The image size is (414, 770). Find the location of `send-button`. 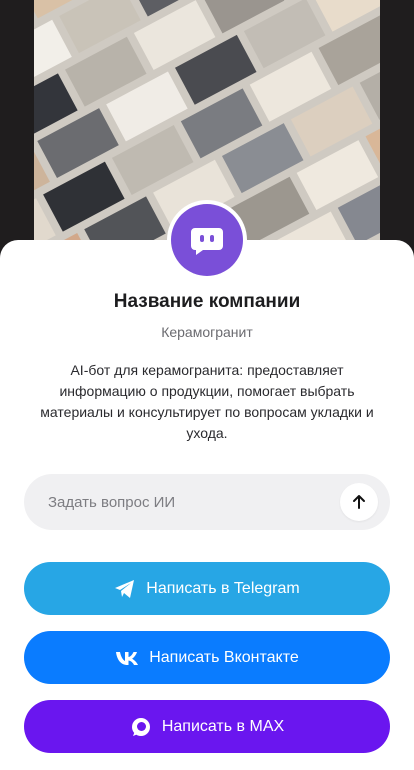

send-button is located at coordinates (359, 502).